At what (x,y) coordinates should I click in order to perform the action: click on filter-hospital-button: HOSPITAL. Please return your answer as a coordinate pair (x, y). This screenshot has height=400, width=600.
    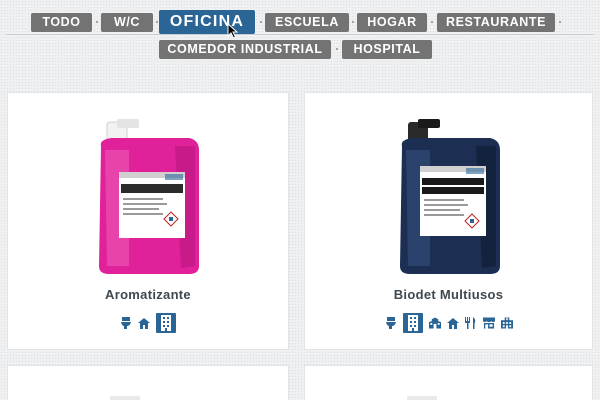
    Looking at the image, I should click on (387, 49).